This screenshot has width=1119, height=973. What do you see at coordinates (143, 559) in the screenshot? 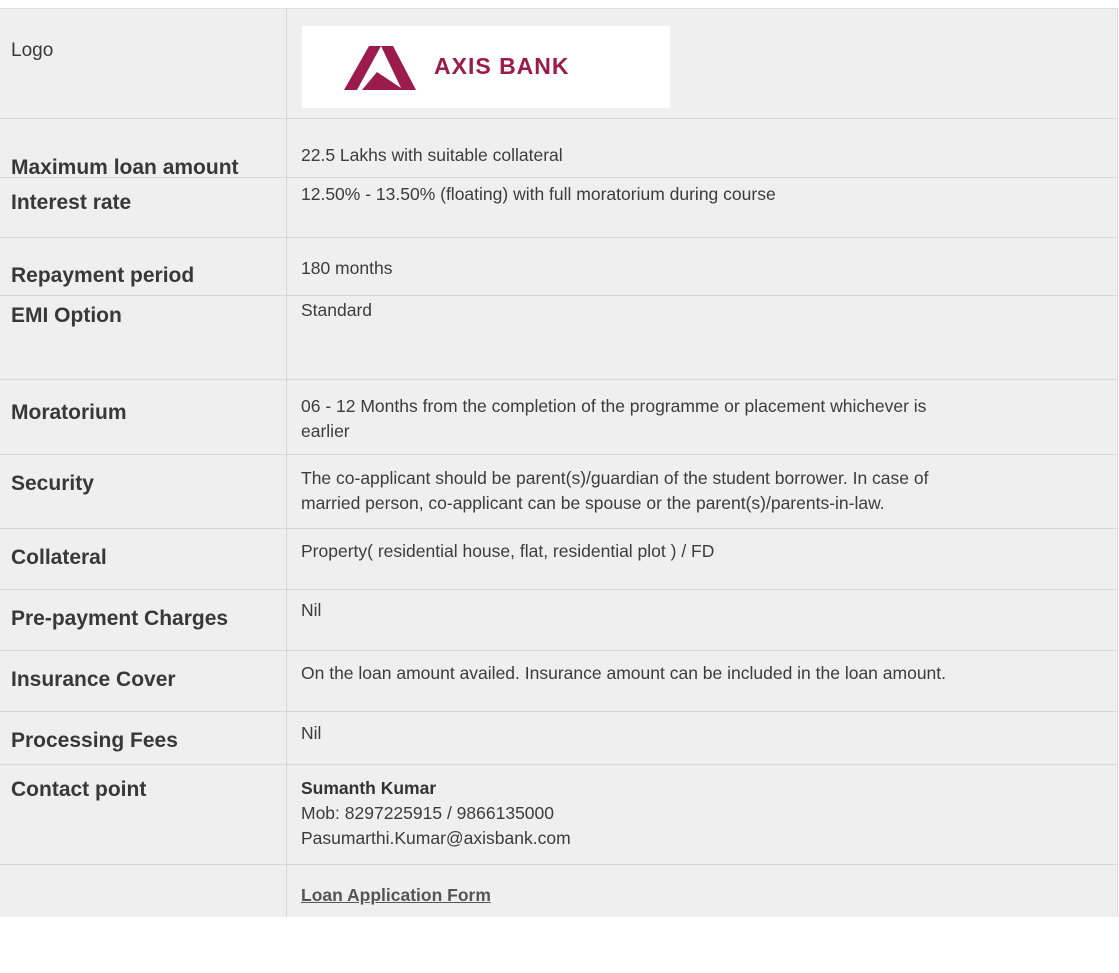
I see `row-label: Collateral` at bounding box center [143, 559].